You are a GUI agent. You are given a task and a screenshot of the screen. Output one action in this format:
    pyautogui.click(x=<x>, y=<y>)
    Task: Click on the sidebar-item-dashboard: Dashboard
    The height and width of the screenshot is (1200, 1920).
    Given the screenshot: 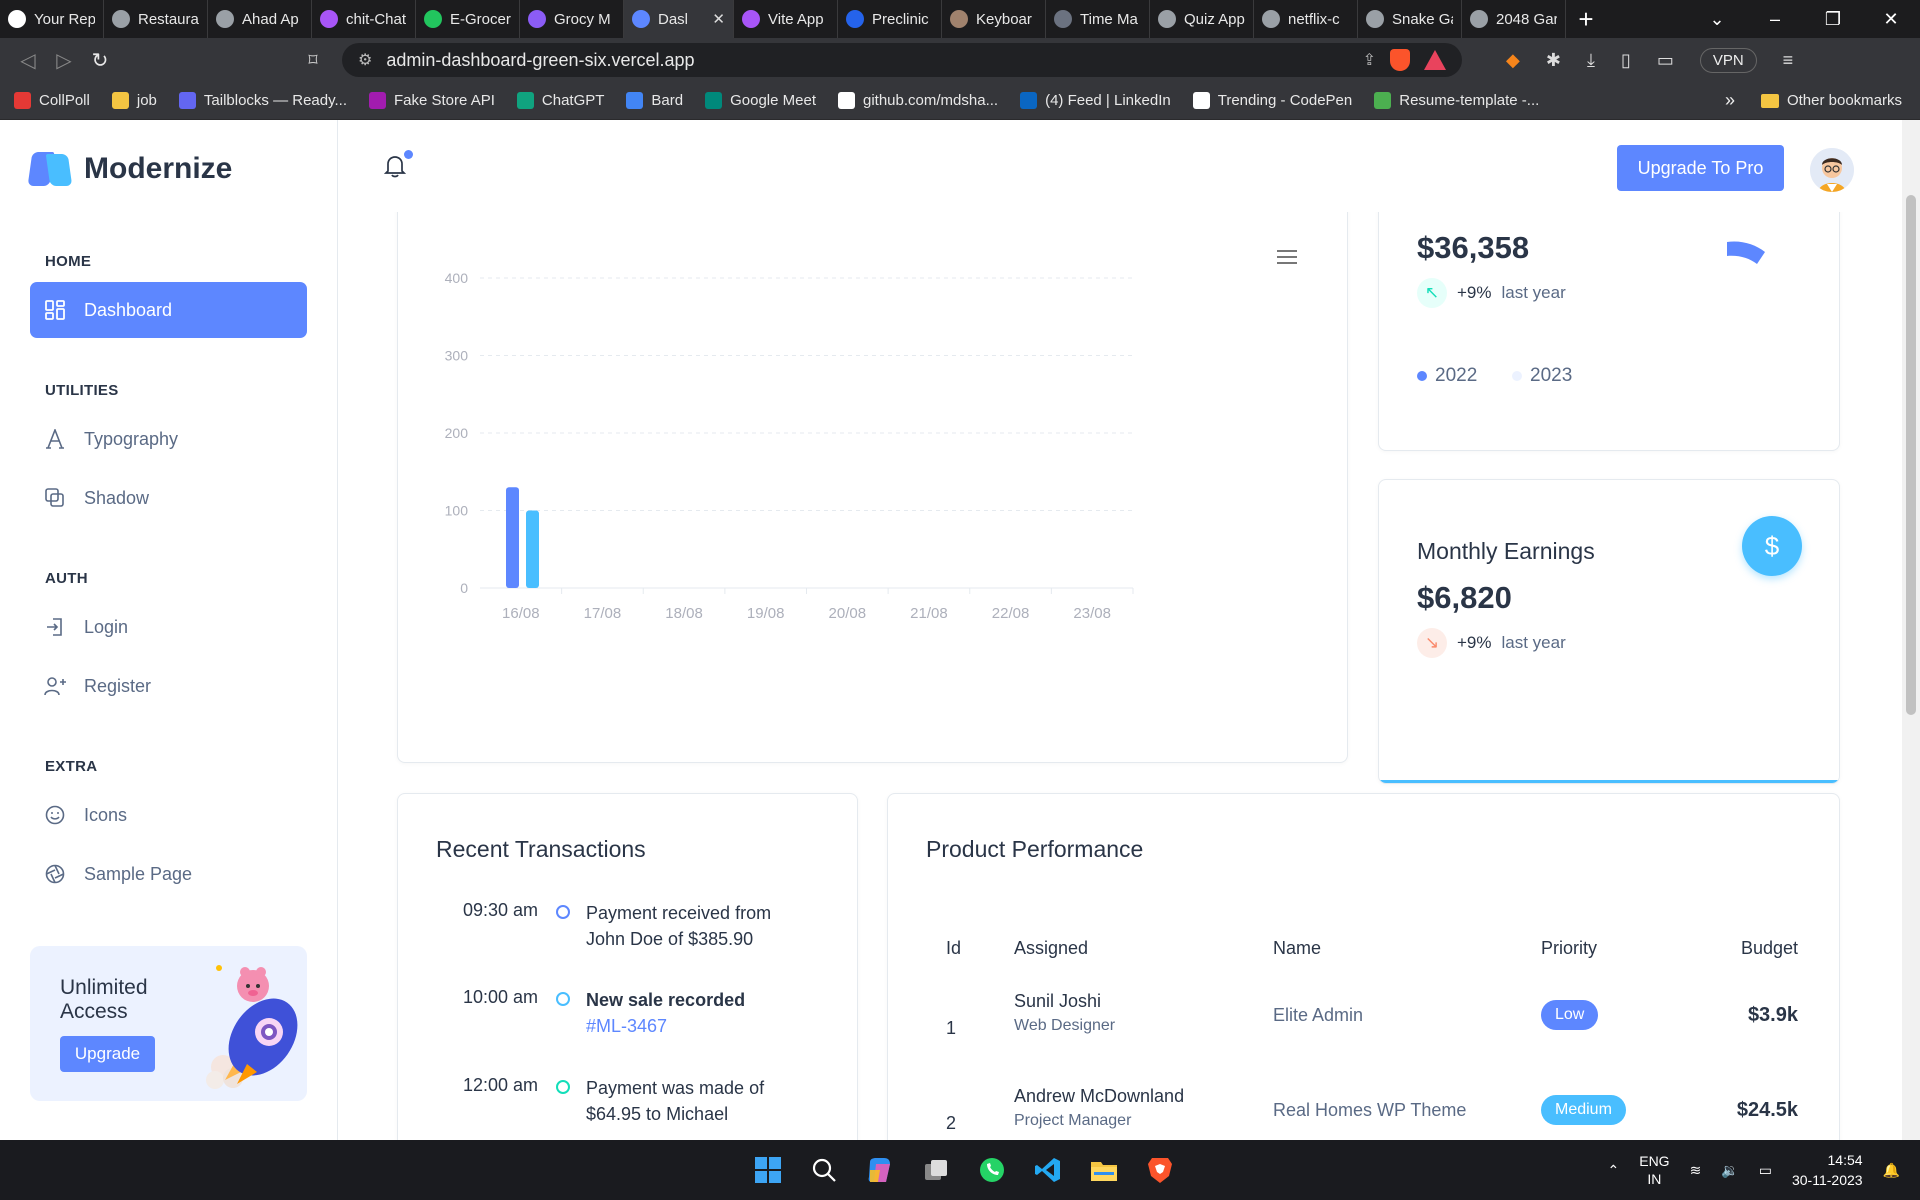 What is the action you would take?
    pyautogui.click(x=168, y=310)
    